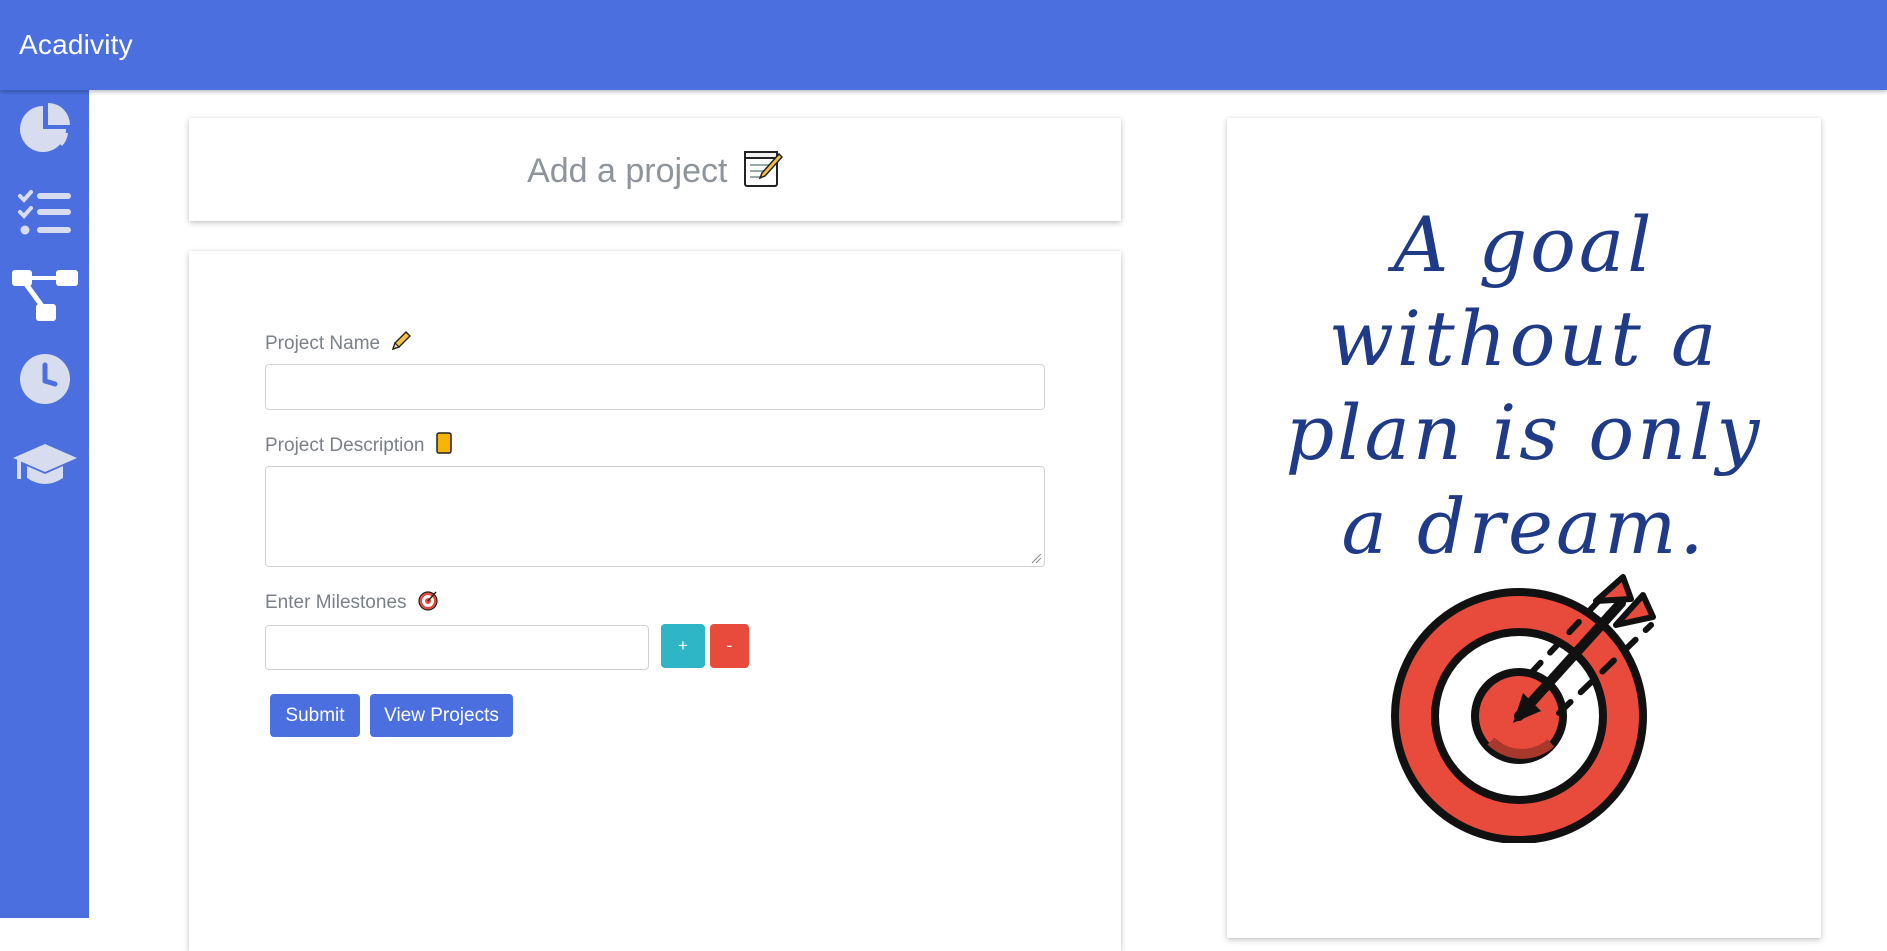  I want to click on sidebar-item-tasks, so click(44, 213).